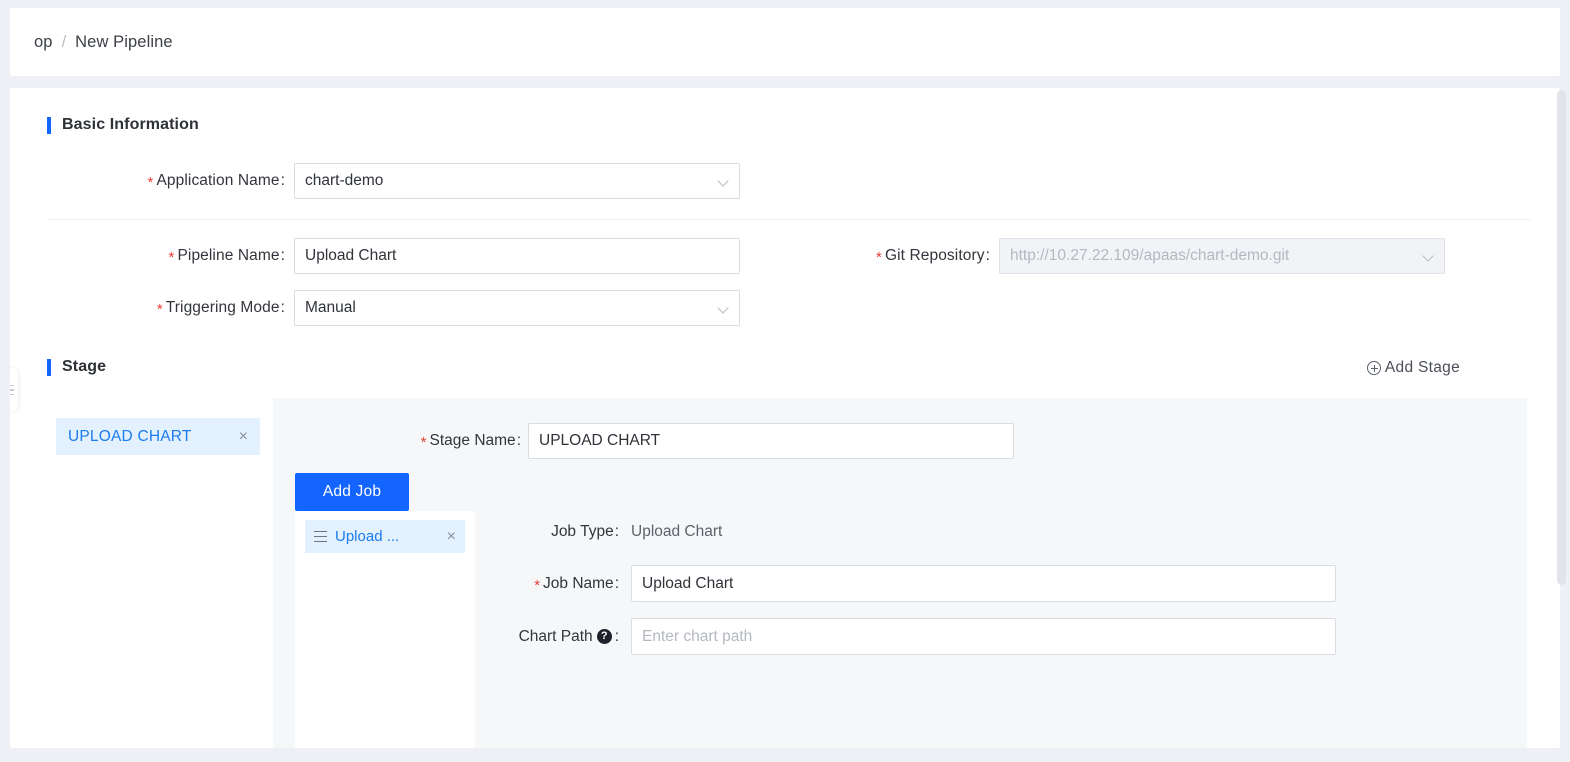 The image size is (1570, 762). I want to click on stage-tab-upload-chart: UPLOAD CHART ×, so click(158, 436).